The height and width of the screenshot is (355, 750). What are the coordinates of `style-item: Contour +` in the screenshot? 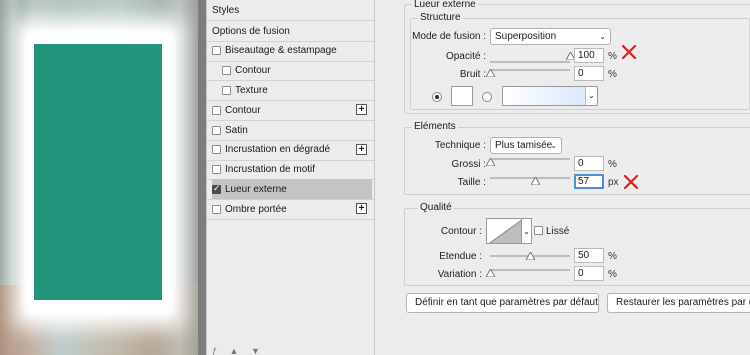 It's located at (292, 110).